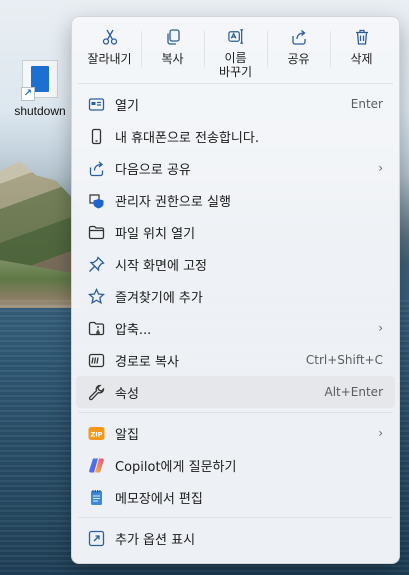  I want to click on menu-item-shortcut: Alt+Enter, so click(353, 392).